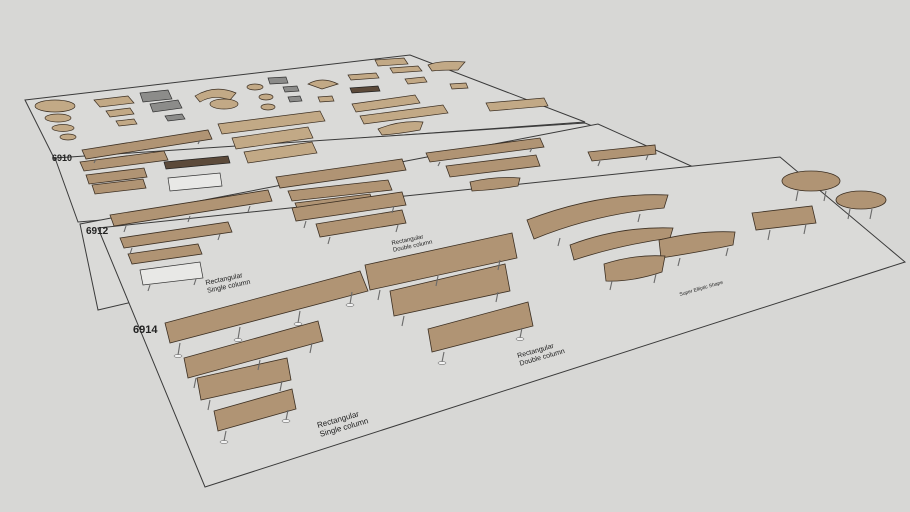  What do you see at coordinates (62, 158) in the screenshot?
I see `series-code-6910: 6910` at bounding box center [62, 158].